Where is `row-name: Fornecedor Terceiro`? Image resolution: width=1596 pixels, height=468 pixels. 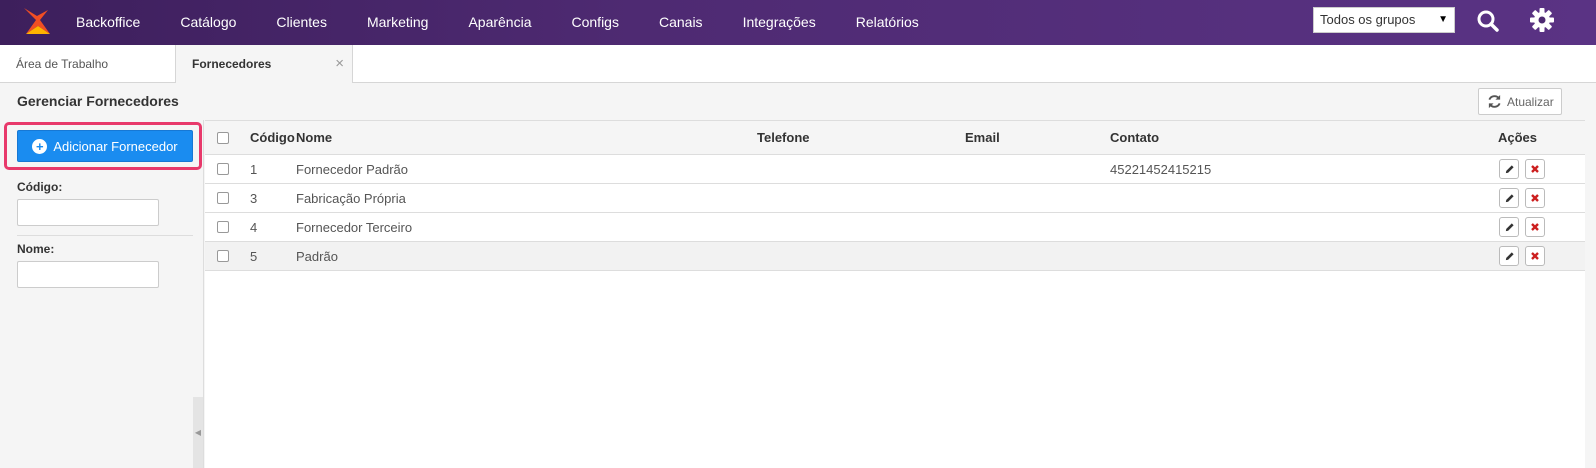
row-name: Fornecedor Terceiro is located at coordinates (354, 227).